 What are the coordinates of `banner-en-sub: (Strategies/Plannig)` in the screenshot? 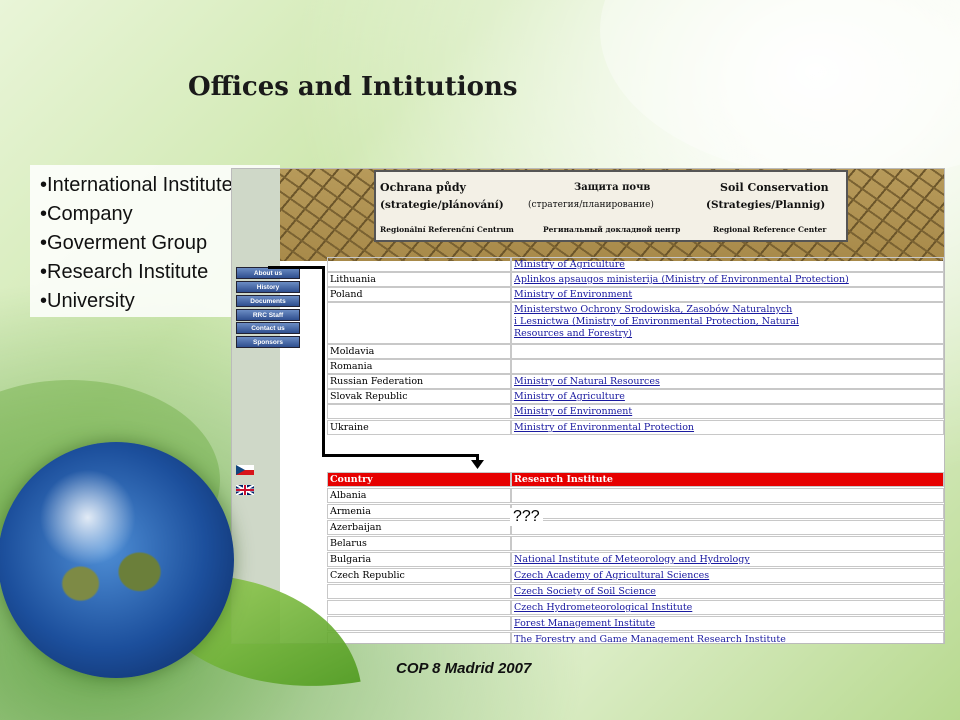 It's located at (766, 205).